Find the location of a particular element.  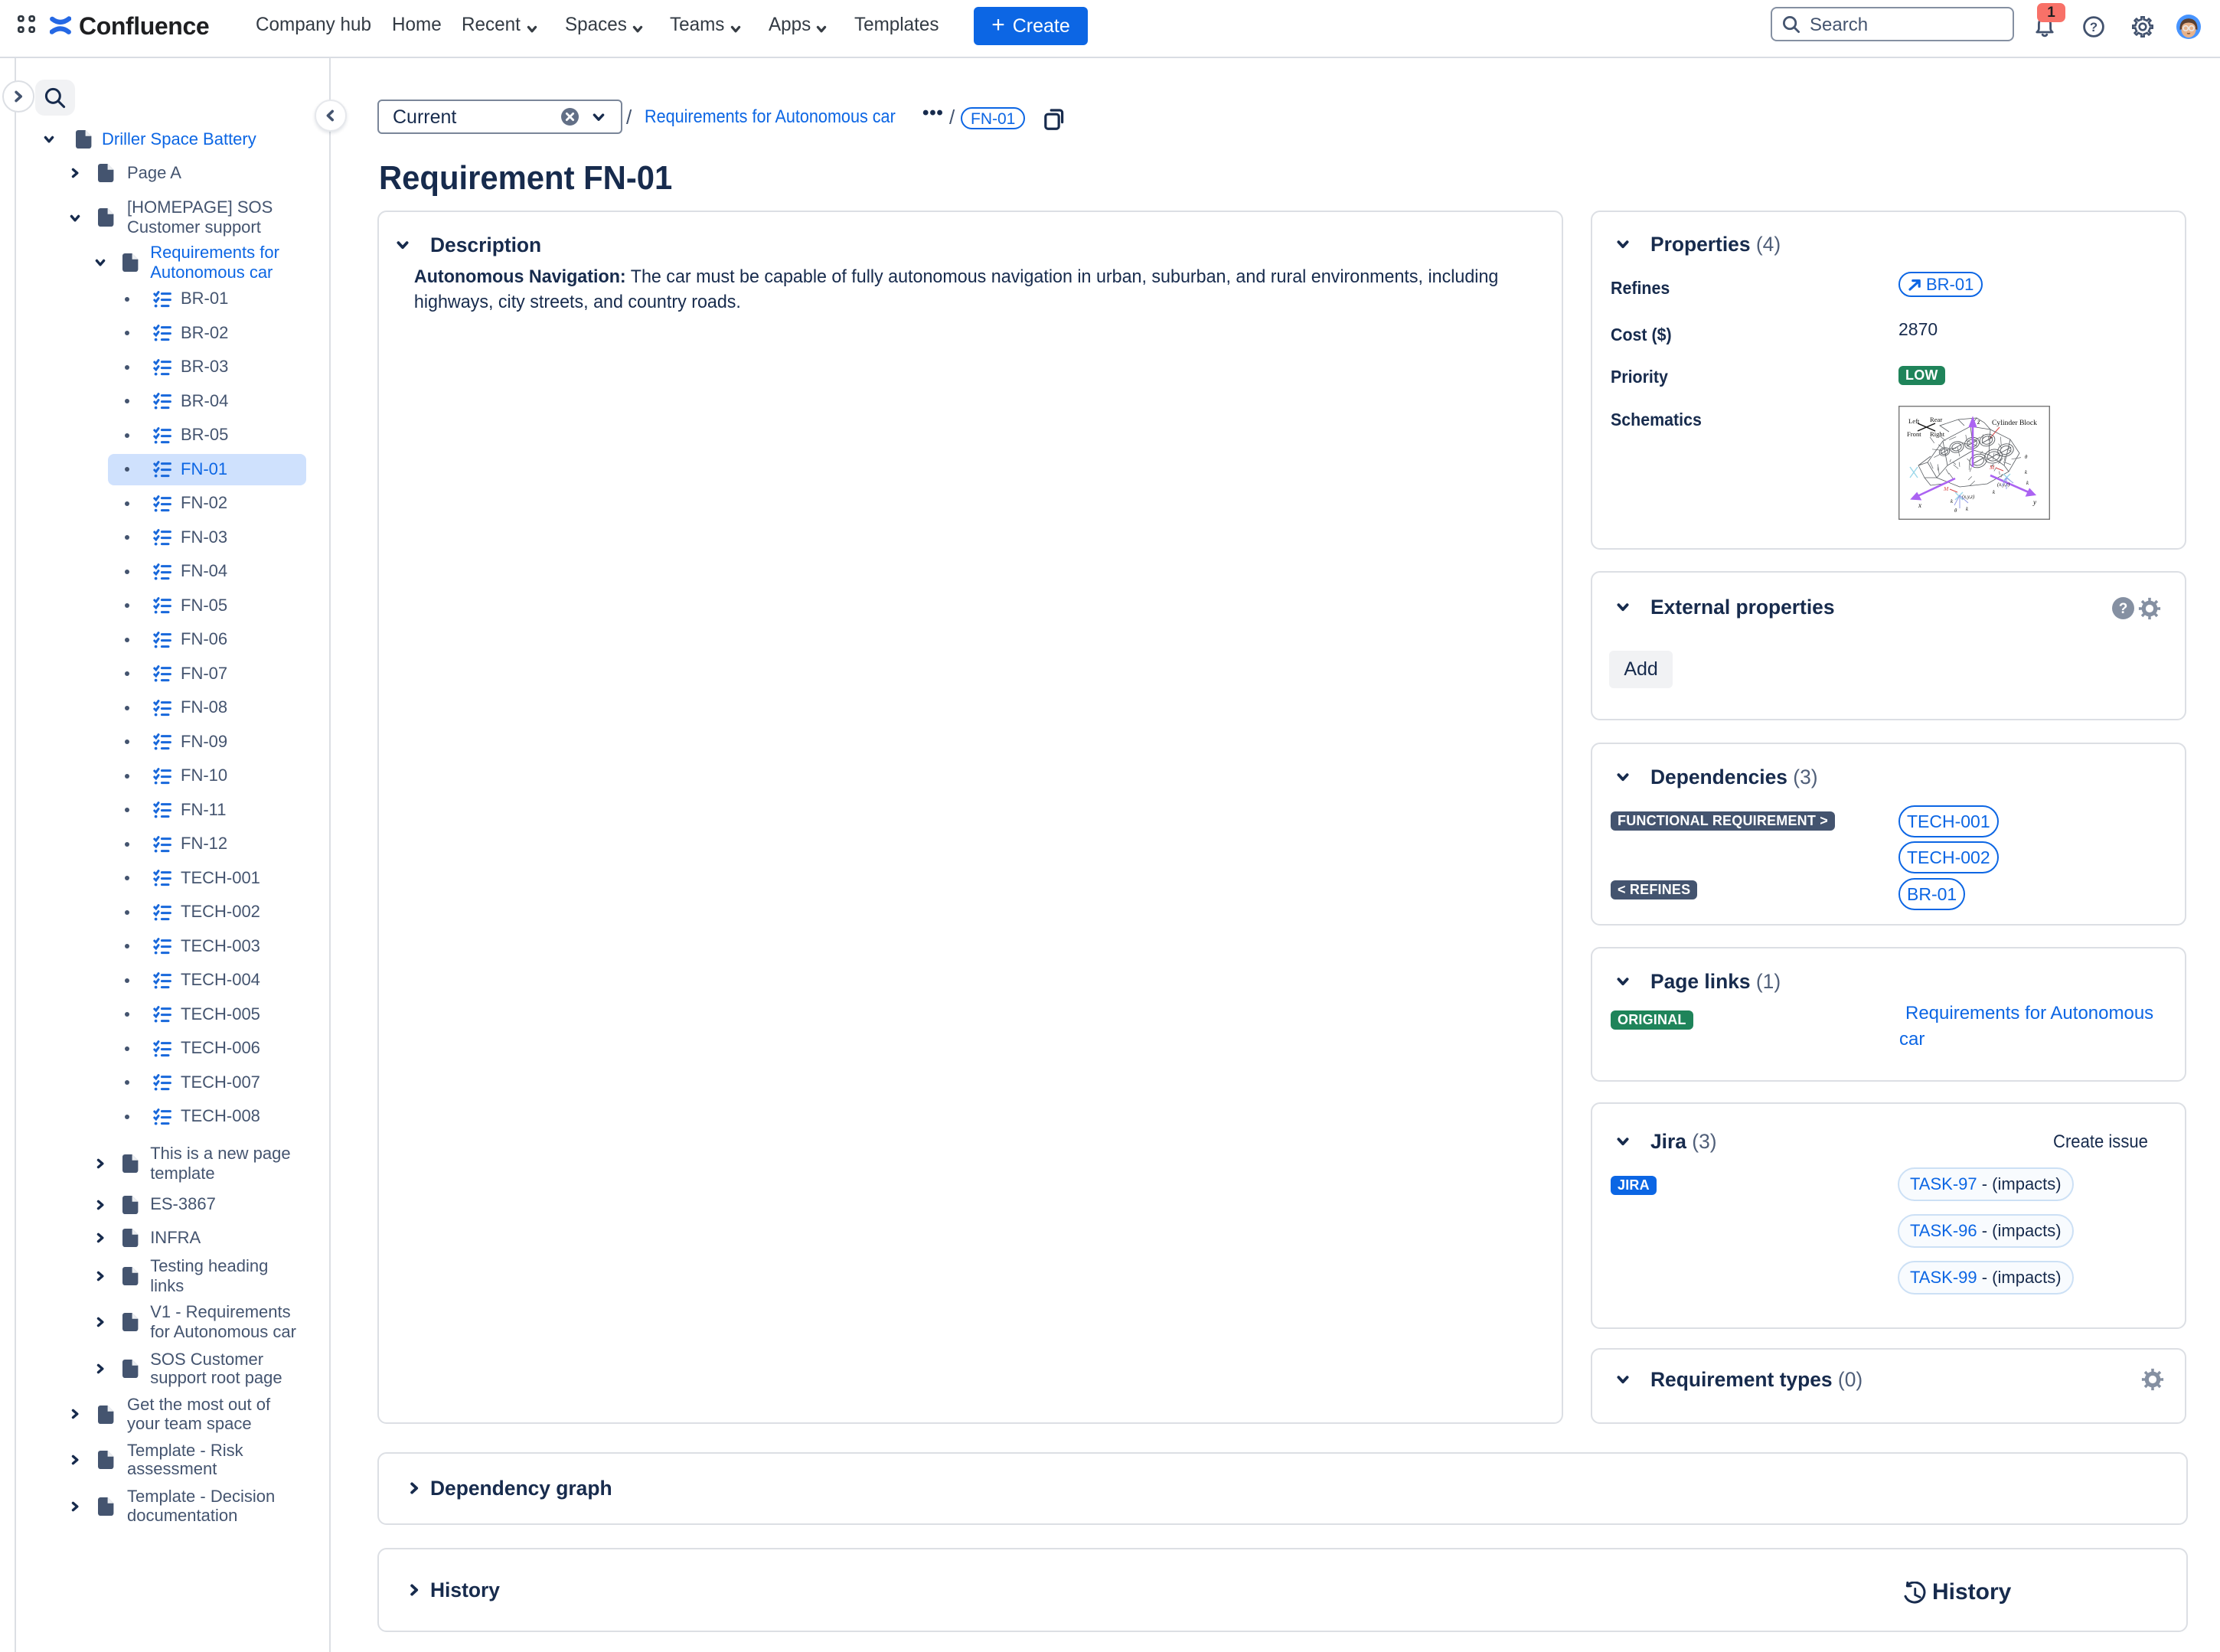

svg-text: Right is located at coordinates (1937, 434).